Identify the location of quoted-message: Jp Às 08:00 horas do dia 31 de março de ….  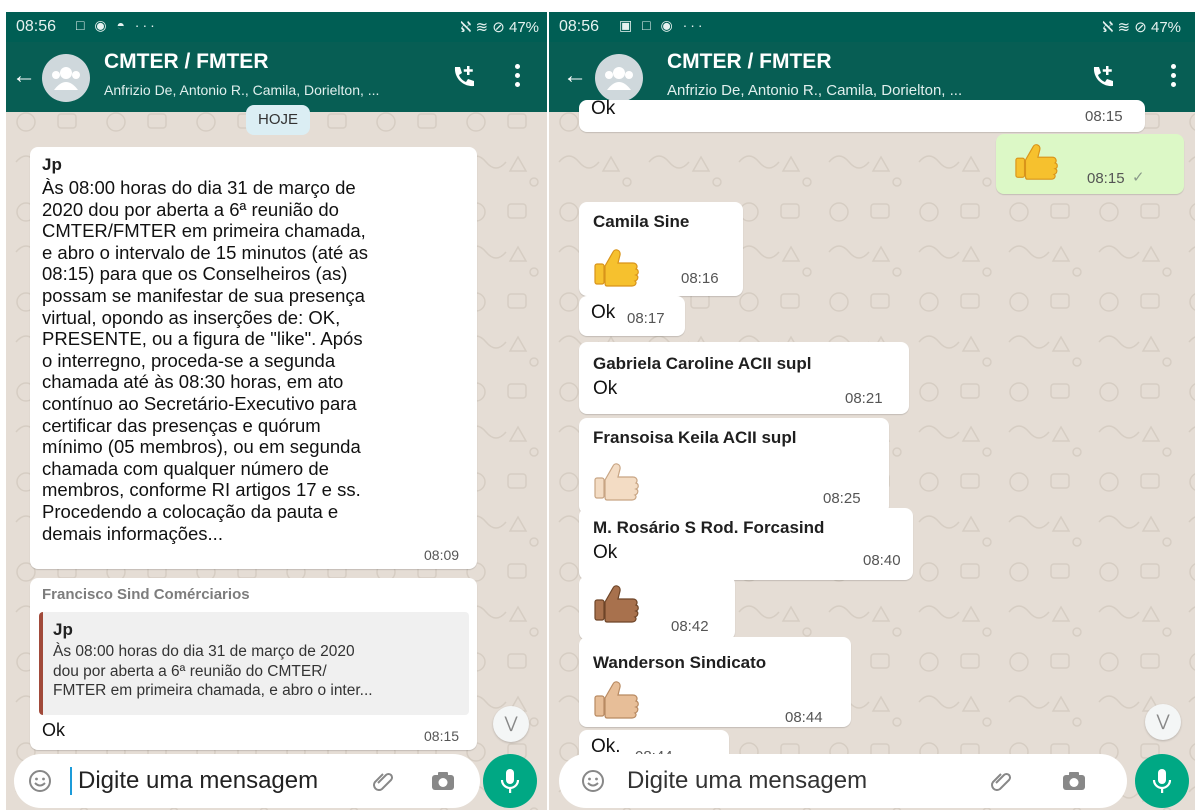
(254, 663).